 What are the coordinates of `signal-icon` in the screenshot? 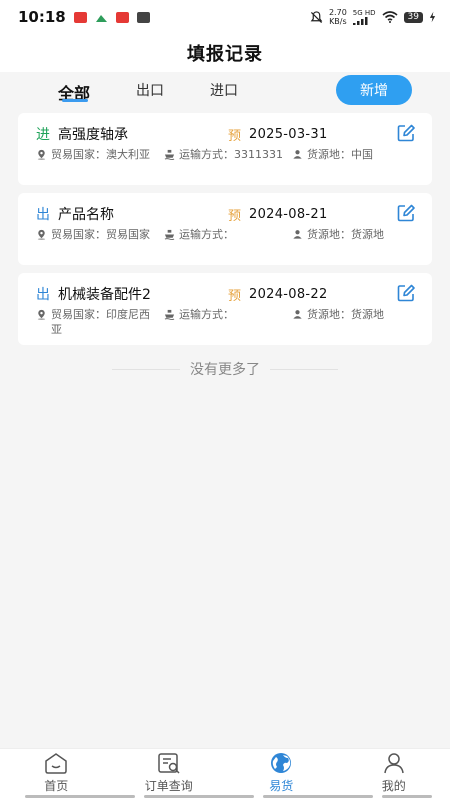 It's located at (360, 21).